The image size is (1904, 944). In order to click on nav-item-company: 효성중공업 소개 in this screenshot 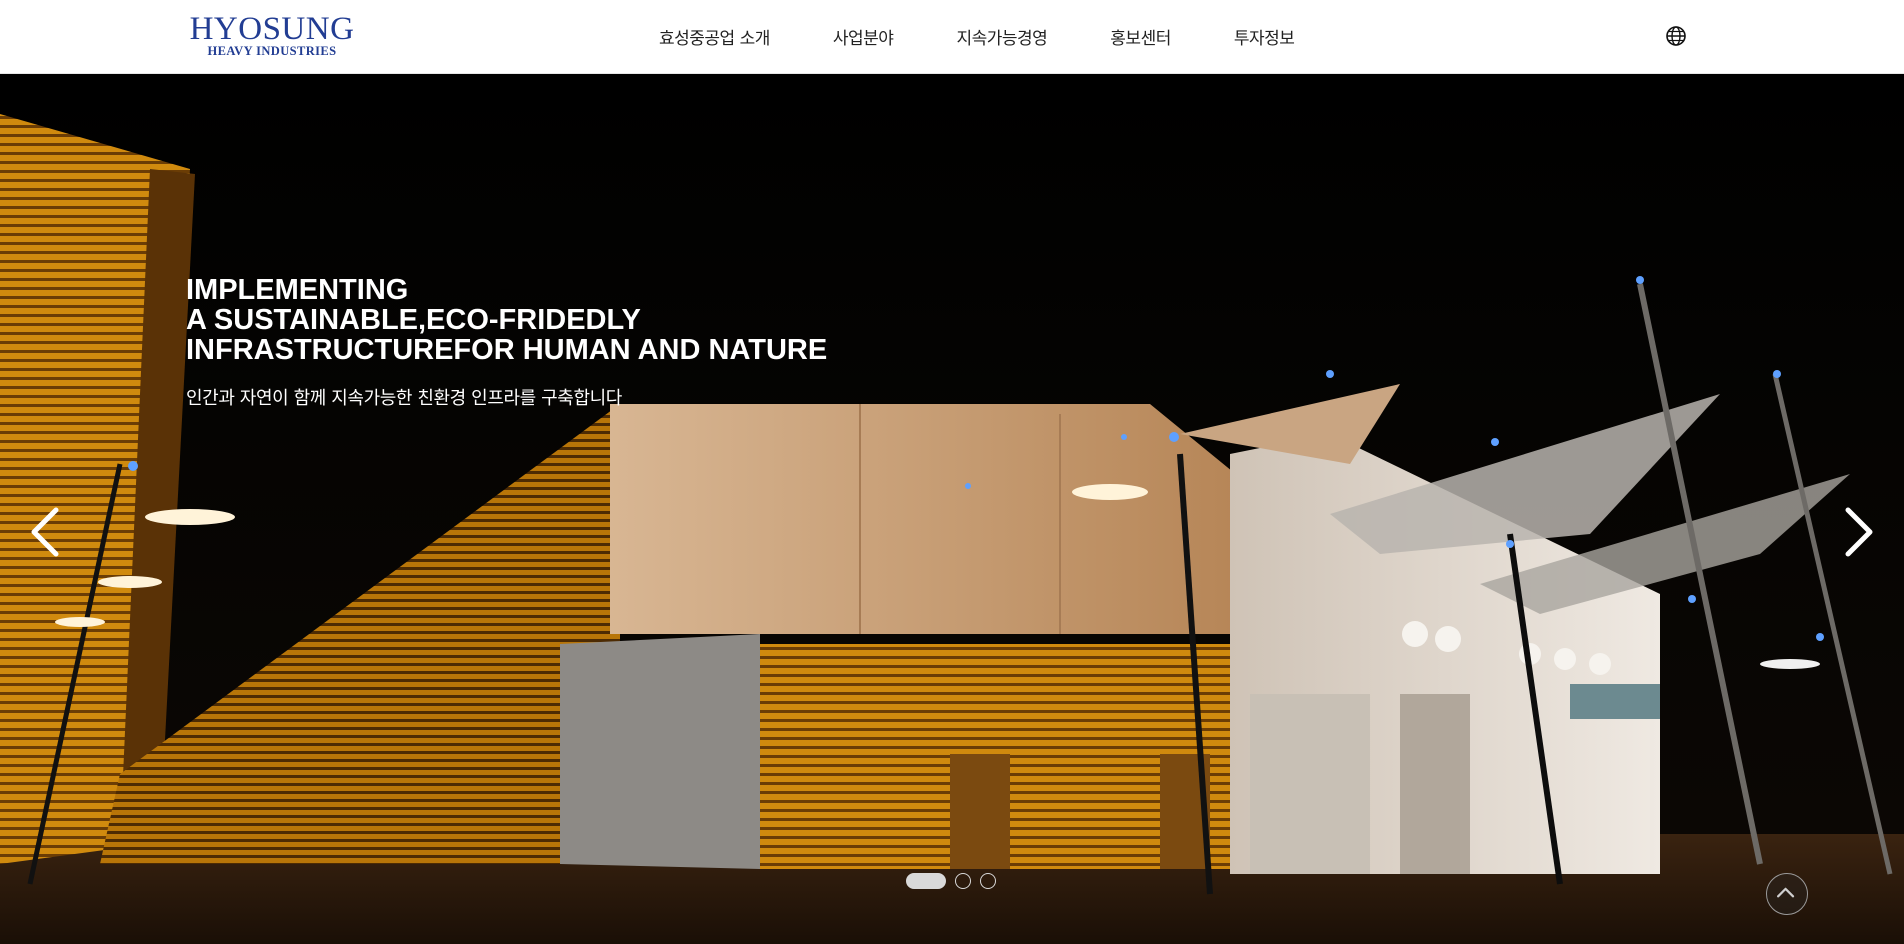, I will do `click(714, 36)`.